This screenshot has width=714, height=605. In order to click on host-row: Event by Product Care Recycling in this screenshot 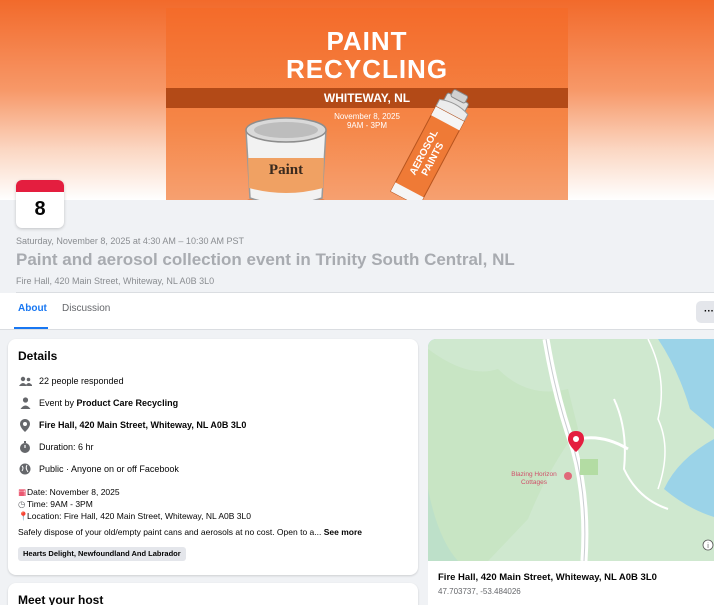, I will do `click(98, 403)`.